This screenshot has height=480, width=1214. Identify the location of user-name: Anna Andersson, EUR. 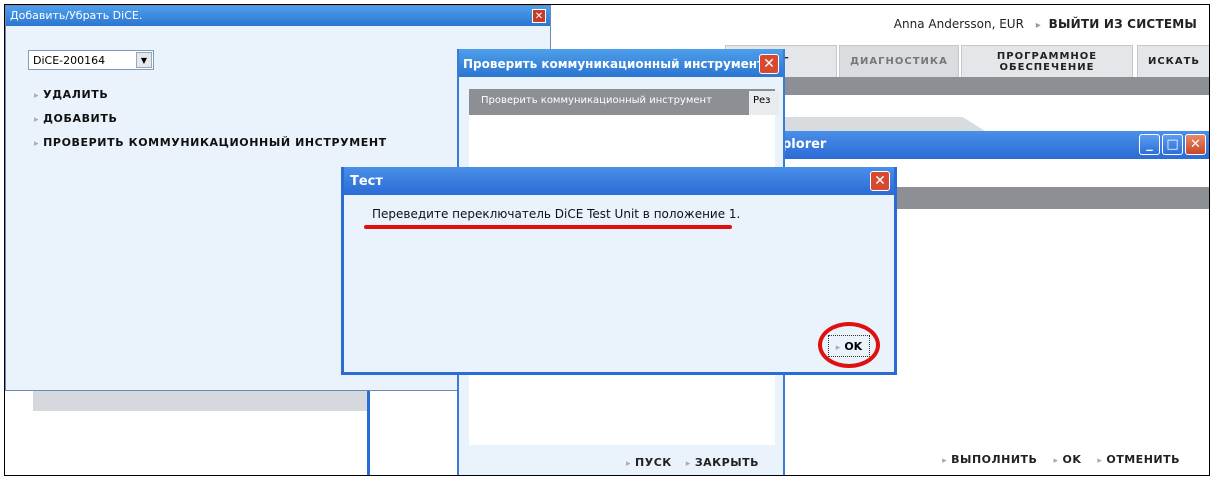
(958, 24).